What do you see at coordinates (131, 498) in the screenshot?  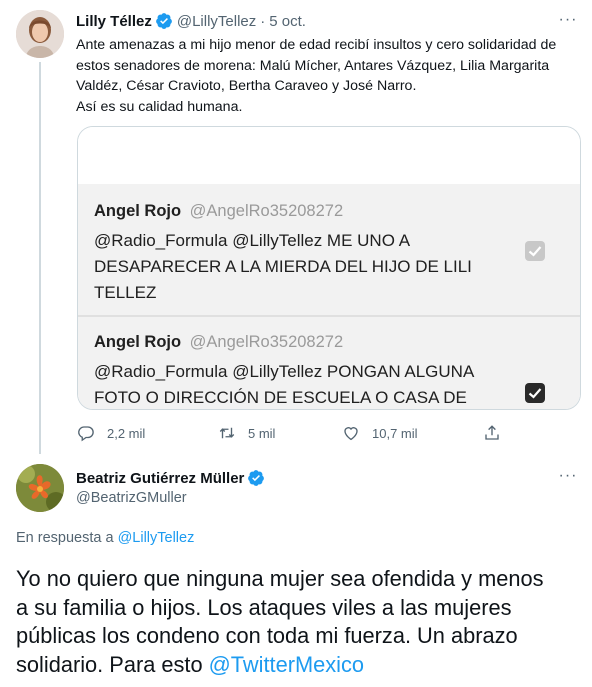 I see `author-handle: @BeatrizGMuller` at bounding box center [131, 498].